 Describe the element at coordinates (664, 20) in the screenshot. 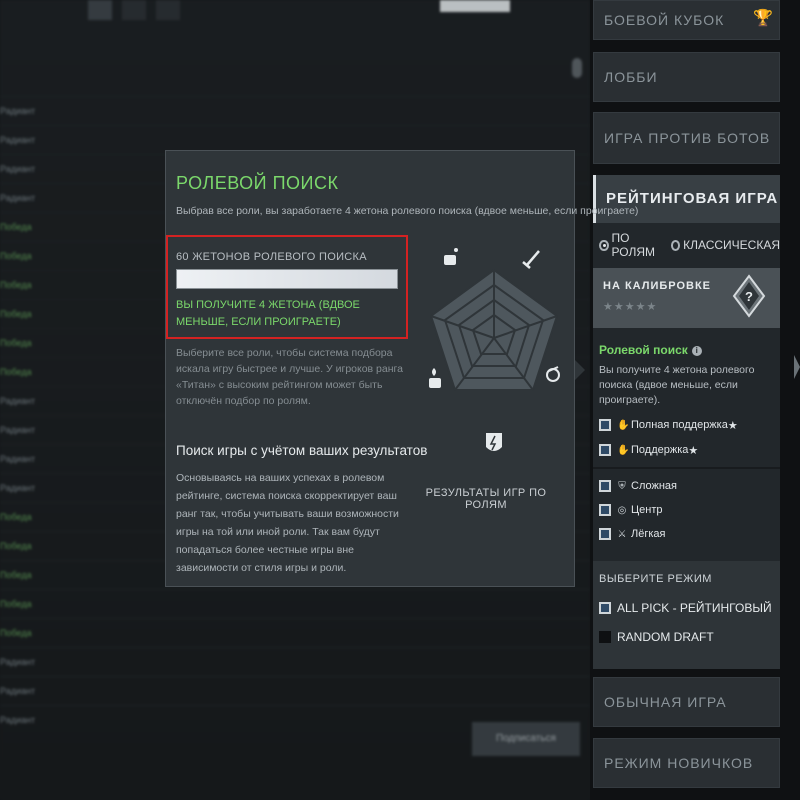

I see `mode-label: БОЕВОЙ КУБОК` at that location.